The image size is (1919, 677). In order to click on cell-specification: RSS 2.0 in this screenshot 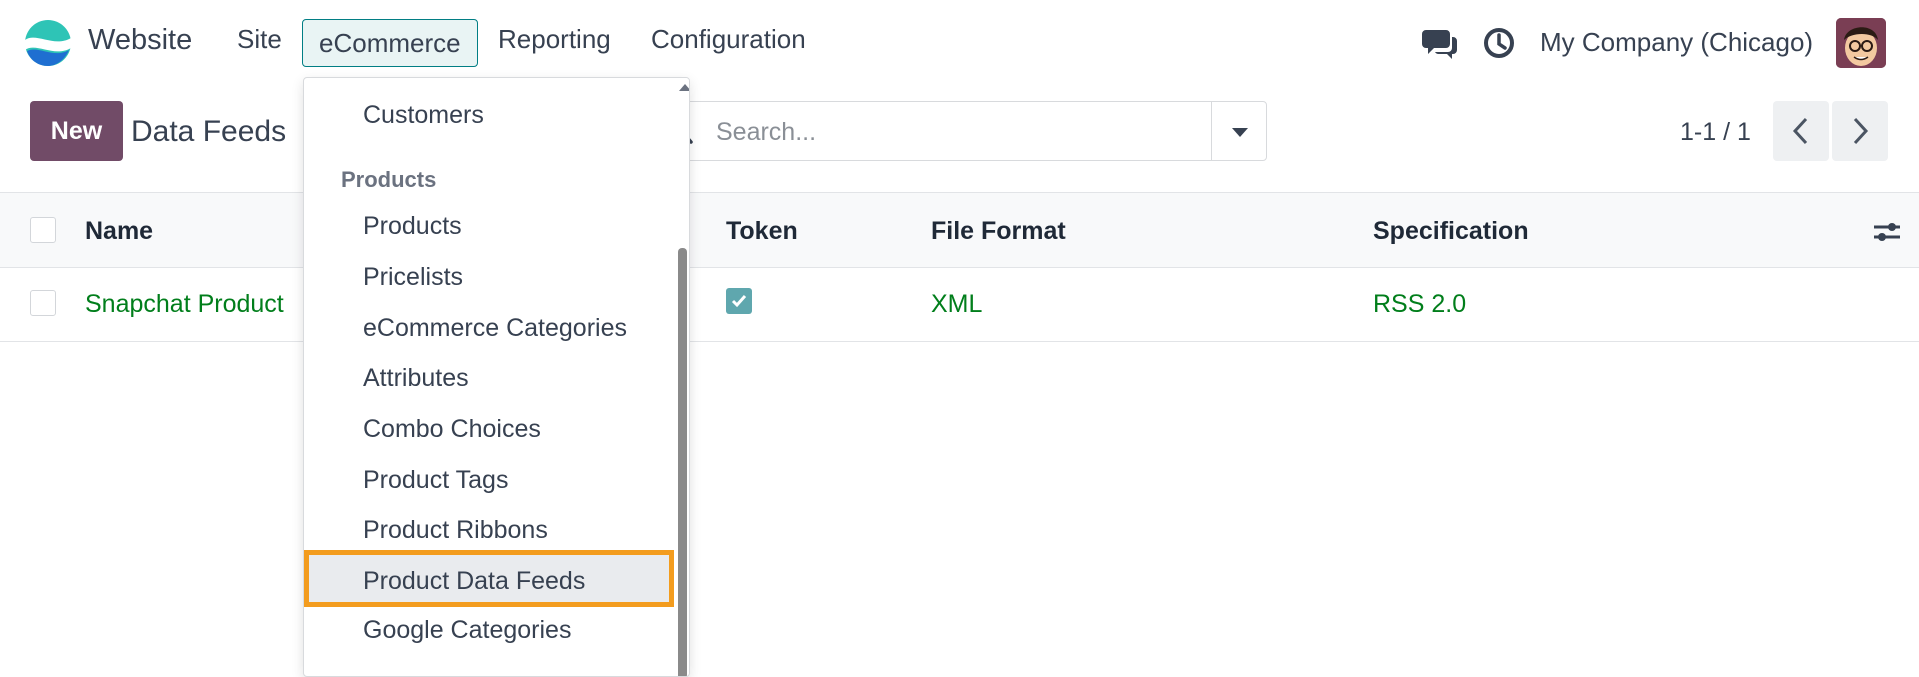, I will do `click(1419, 304)`.